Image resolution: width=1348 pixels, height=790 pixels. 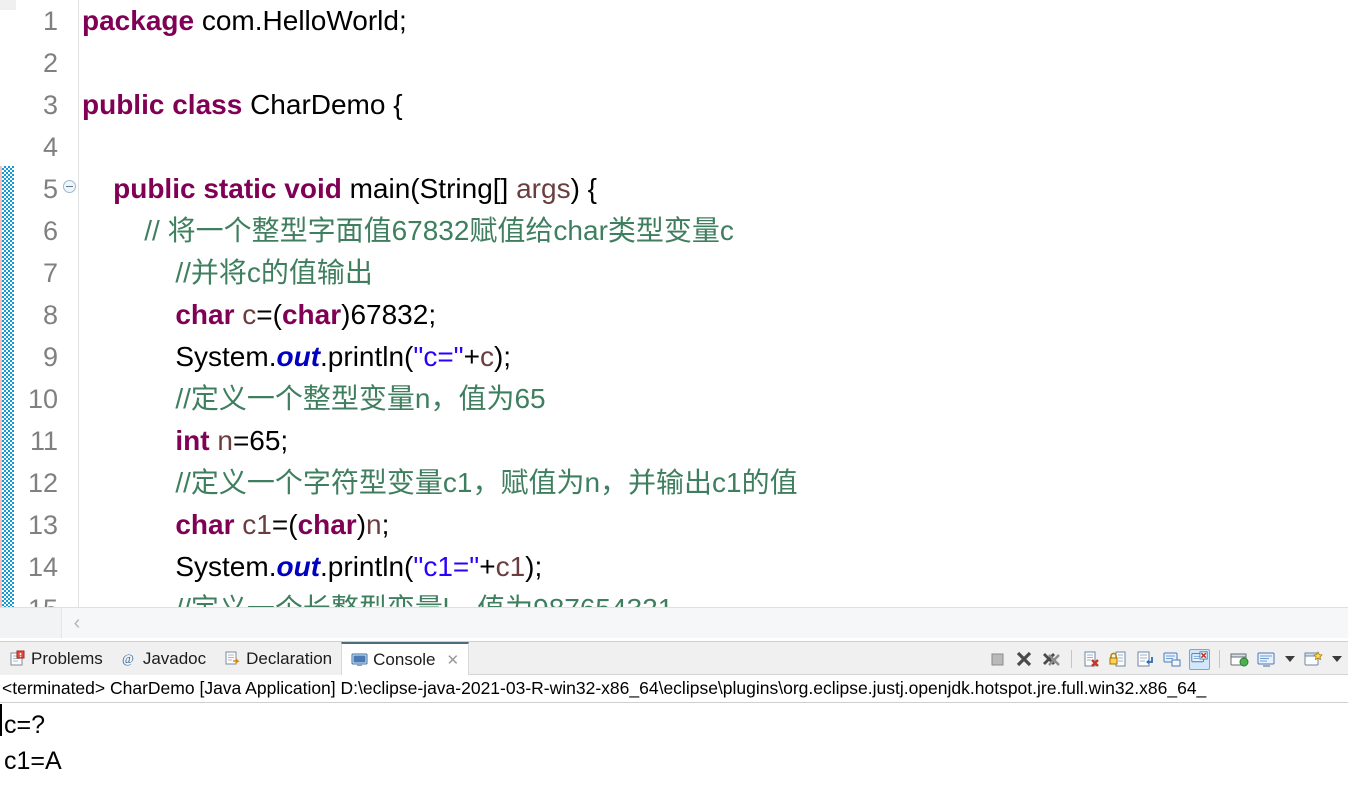 I want to click on code-line: char c1=(char)n;, so click(x=715, y=525).